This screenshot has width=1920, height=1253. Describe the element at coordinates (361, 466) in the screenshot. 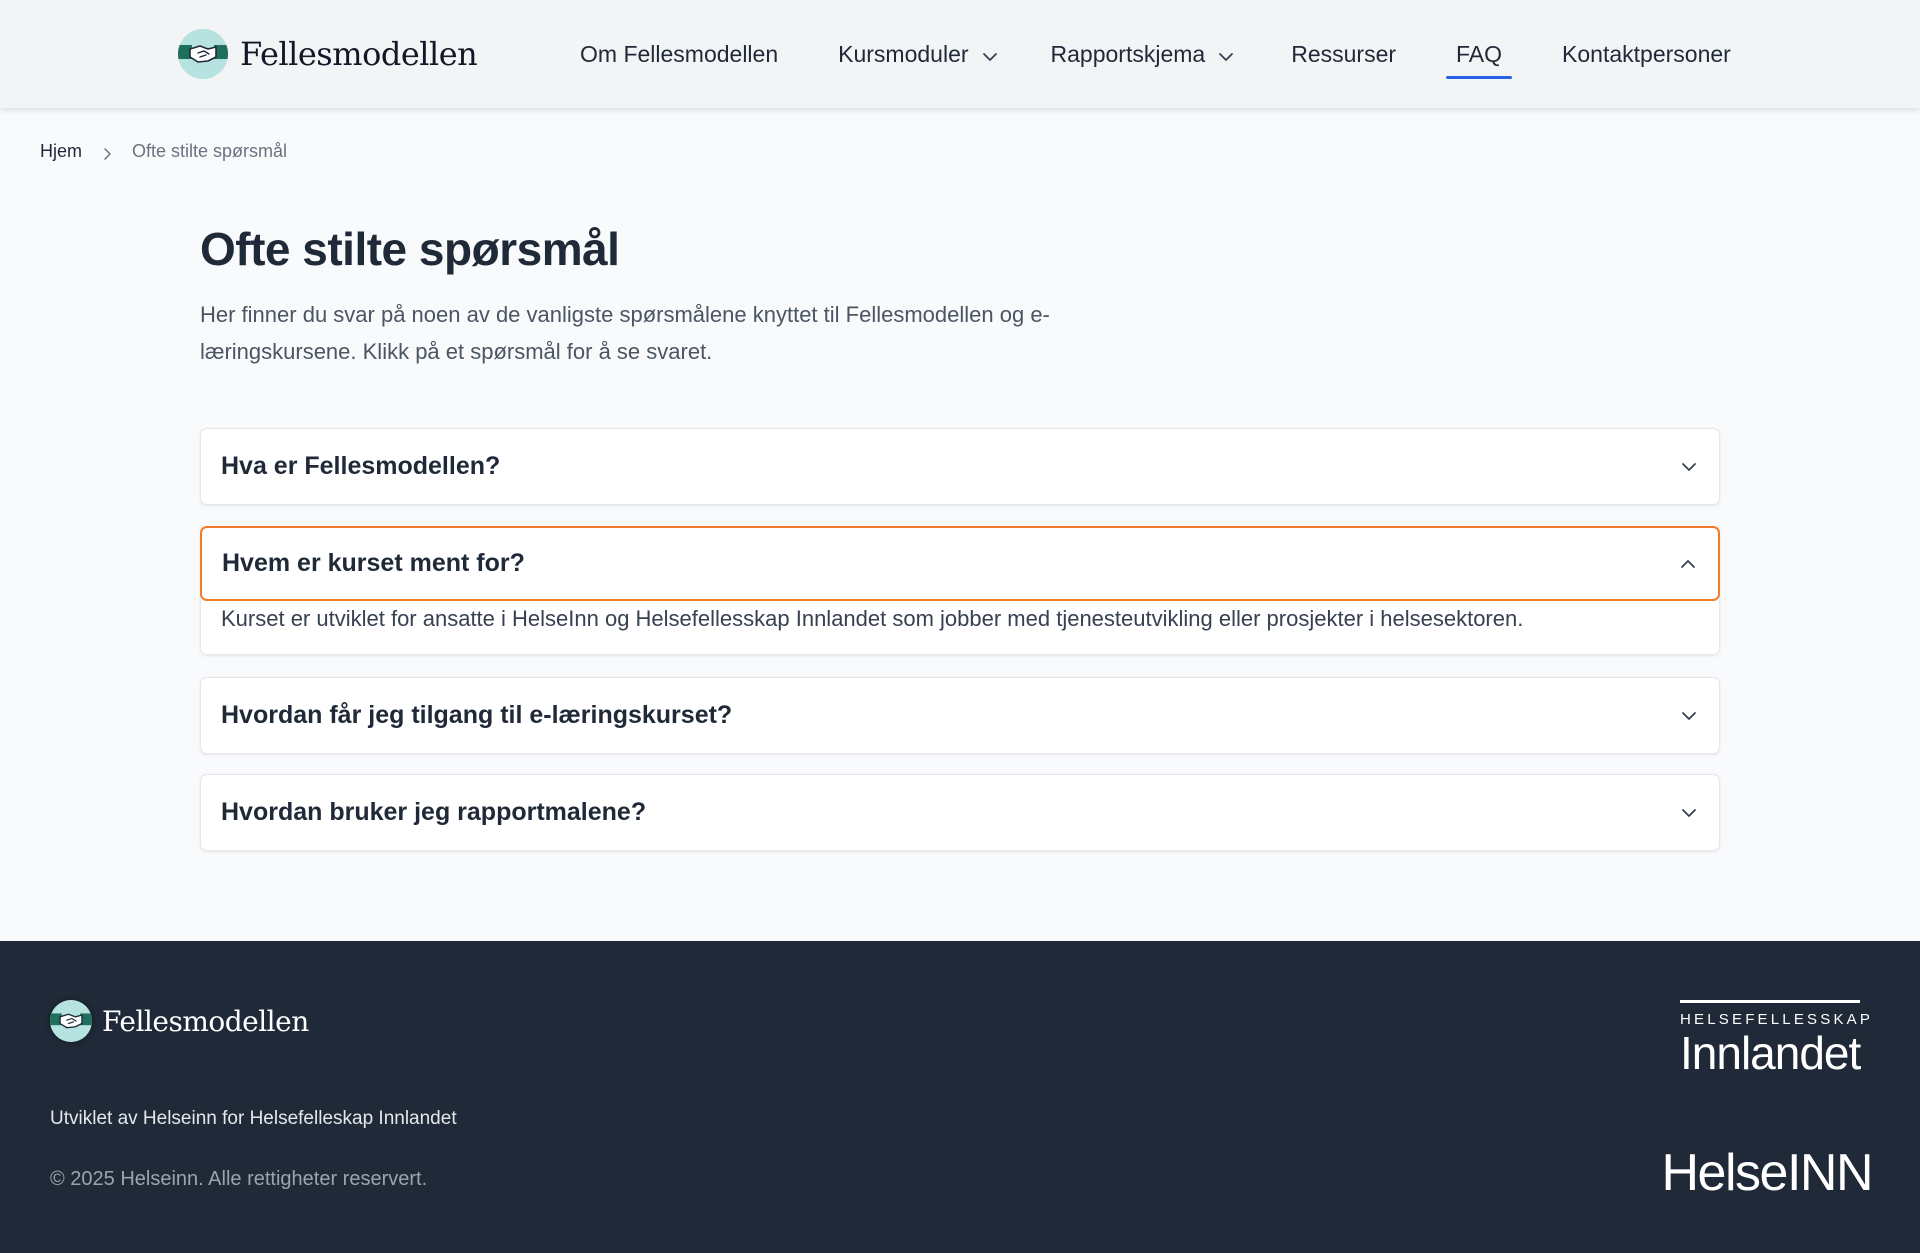

I see `faq-question-text: Hva er Fellesmodellen?` at that location.